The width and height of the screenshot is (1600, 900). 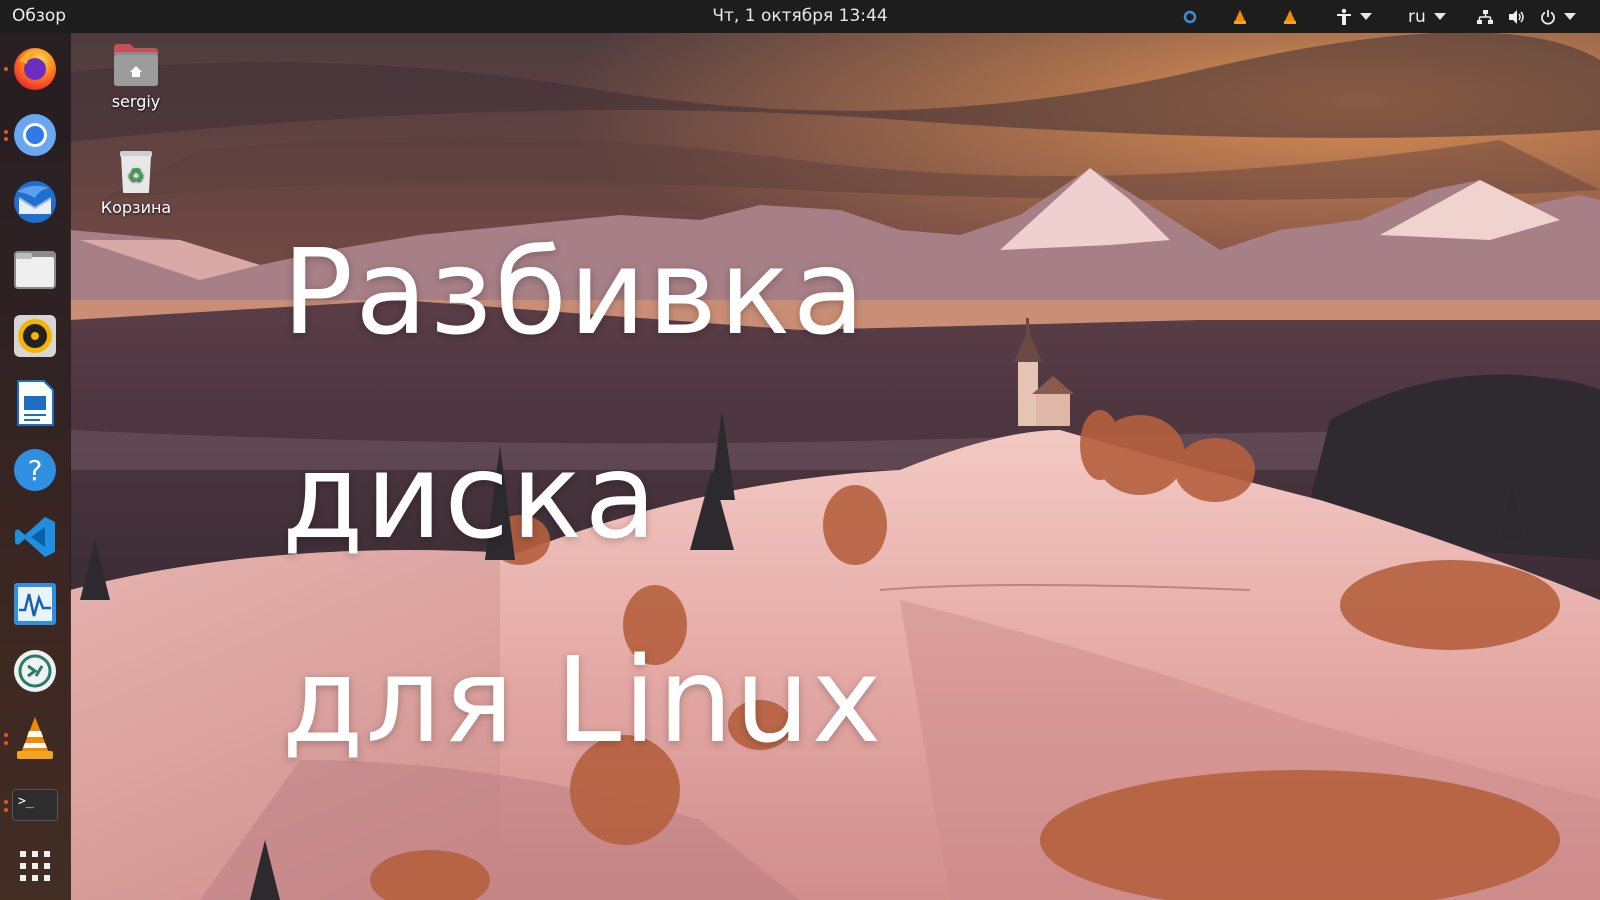 I want to click on sync-icon, so click(x=1190, y=16).